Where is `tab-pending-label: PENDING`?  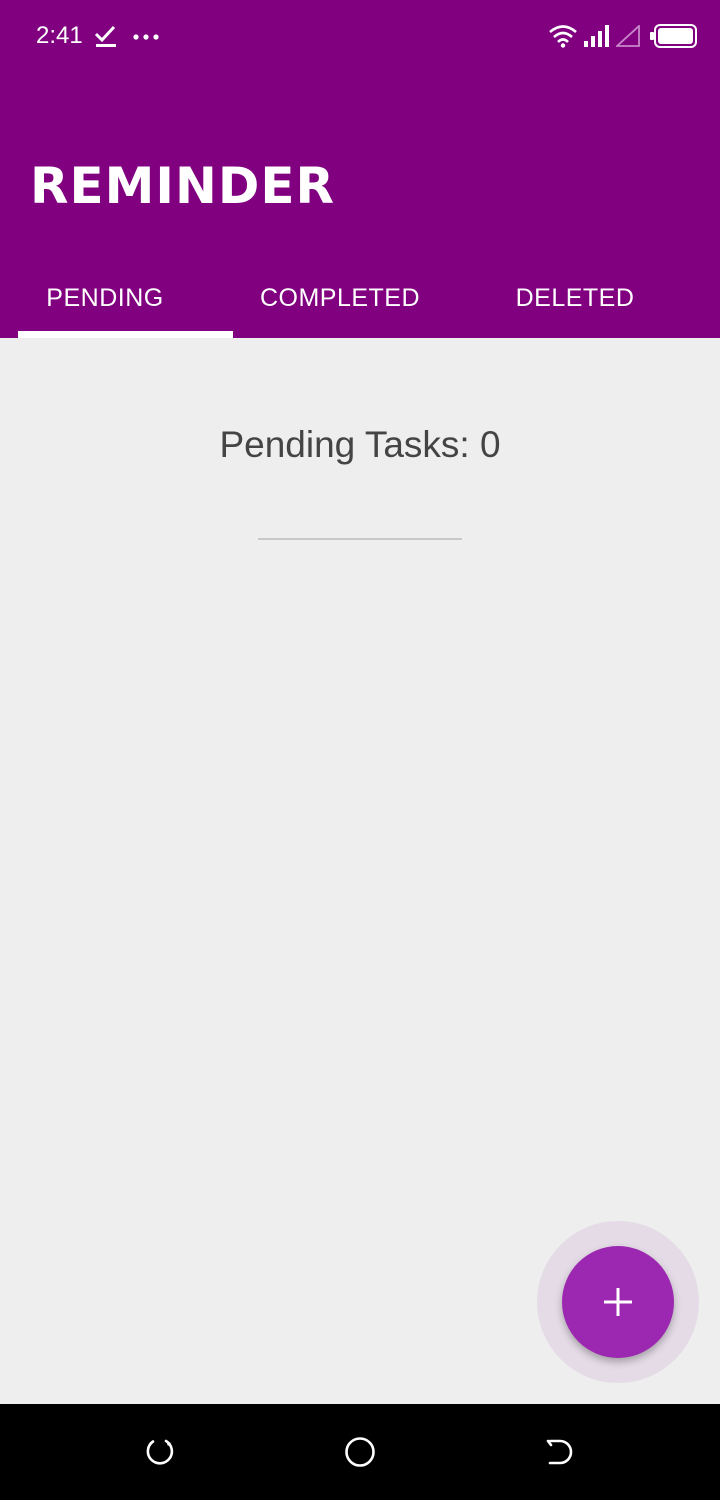 tab-pending-label: PENDING is located at coordinates (105, 297).